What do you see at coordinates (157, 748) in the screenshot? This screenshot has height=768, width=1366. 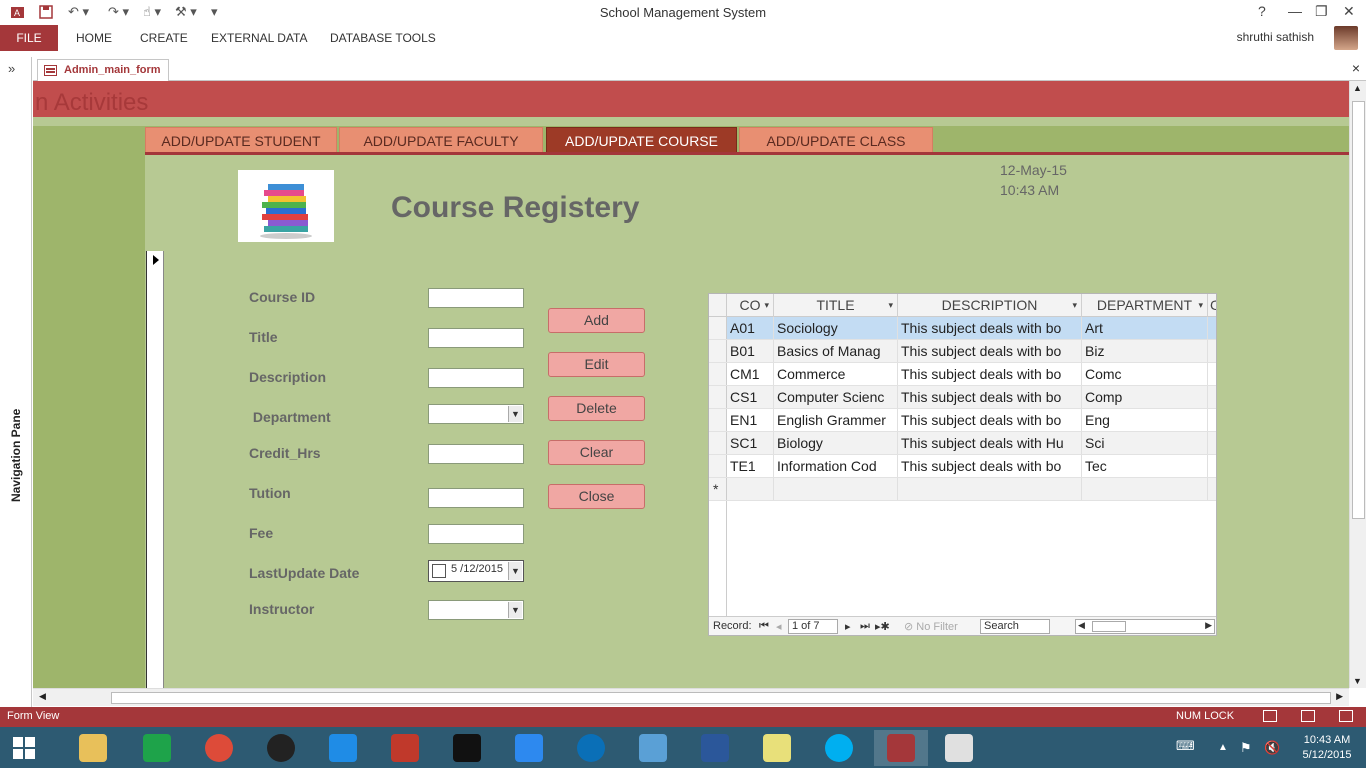 I see `taskbar-store-button` at bounding box center [157, 748].